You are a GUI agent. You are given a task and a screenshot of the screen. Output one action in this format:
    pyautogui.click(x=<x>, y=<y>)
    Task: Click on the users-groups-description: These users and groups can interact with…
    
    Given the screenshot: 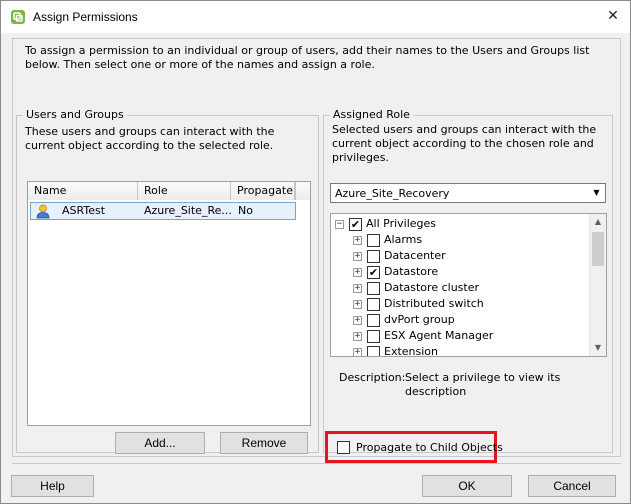 What is the action you would take?
    pyautogui.click(x=150, y=138)
    